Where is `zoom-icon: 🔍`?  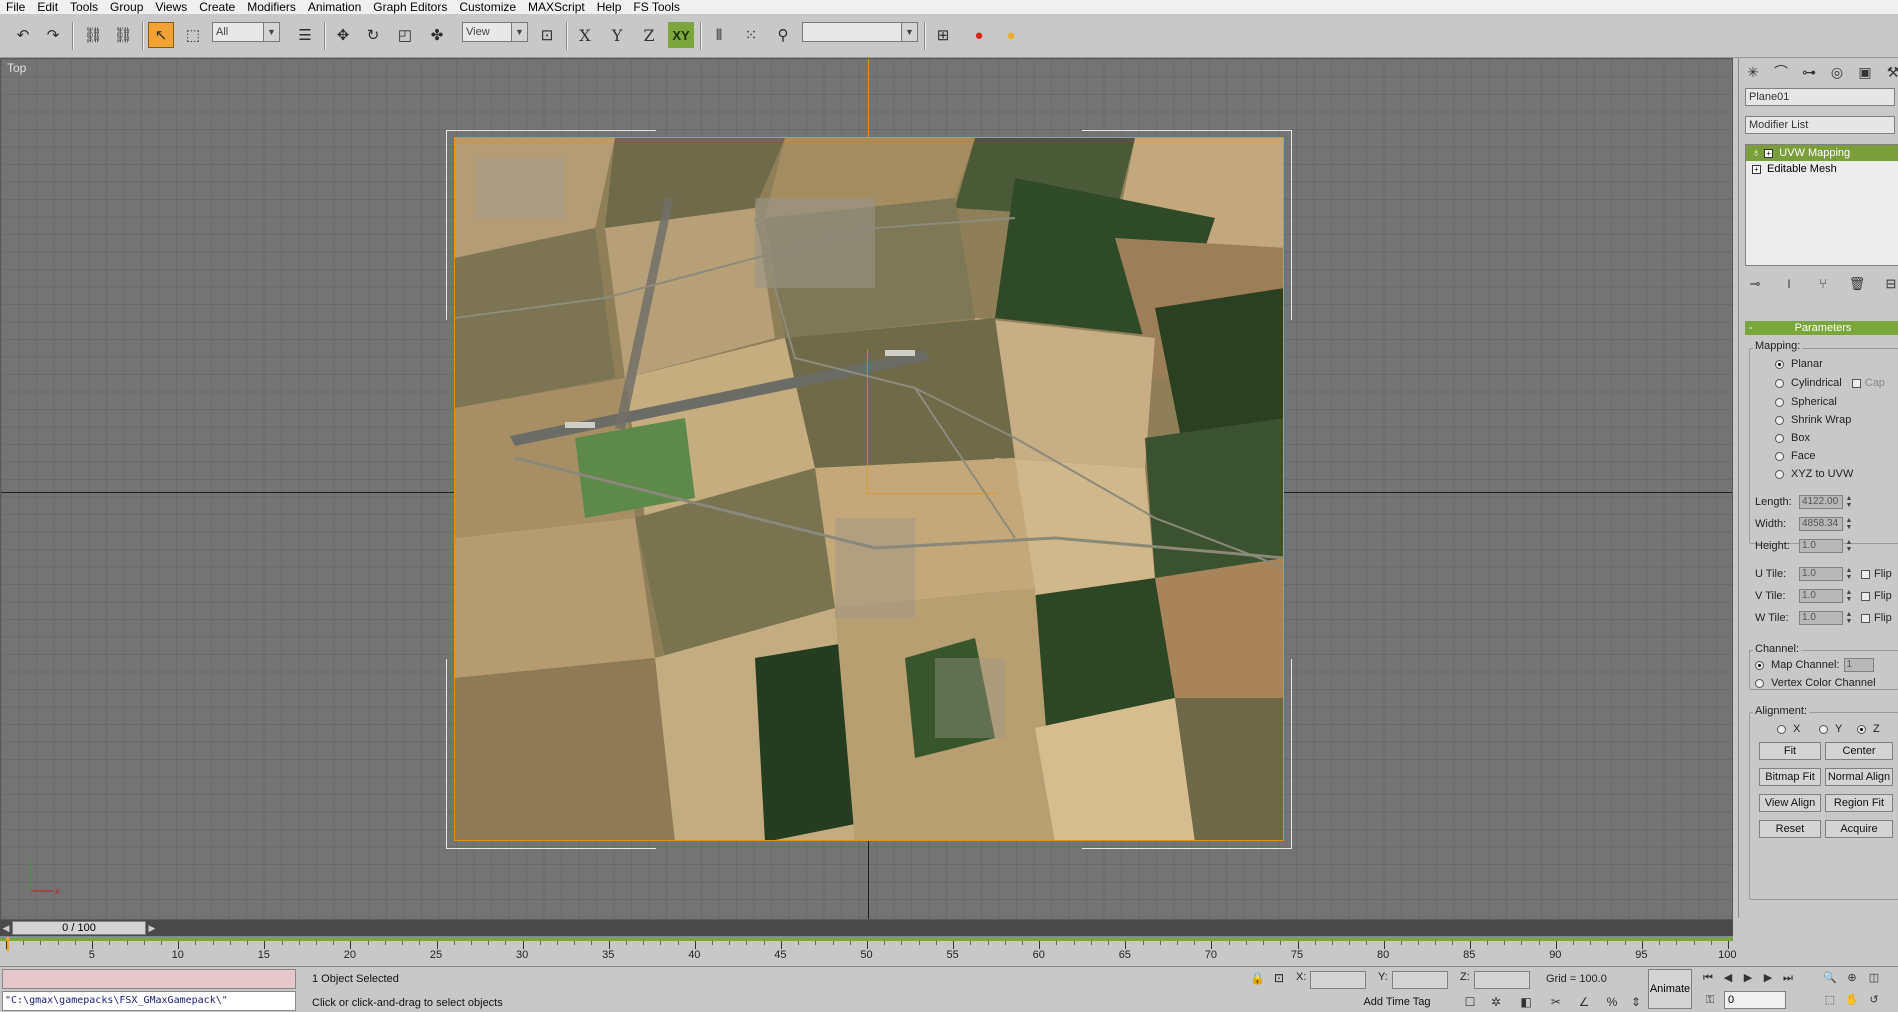 zoom-icon: 🔍 is located at coordinates (1830, 978).